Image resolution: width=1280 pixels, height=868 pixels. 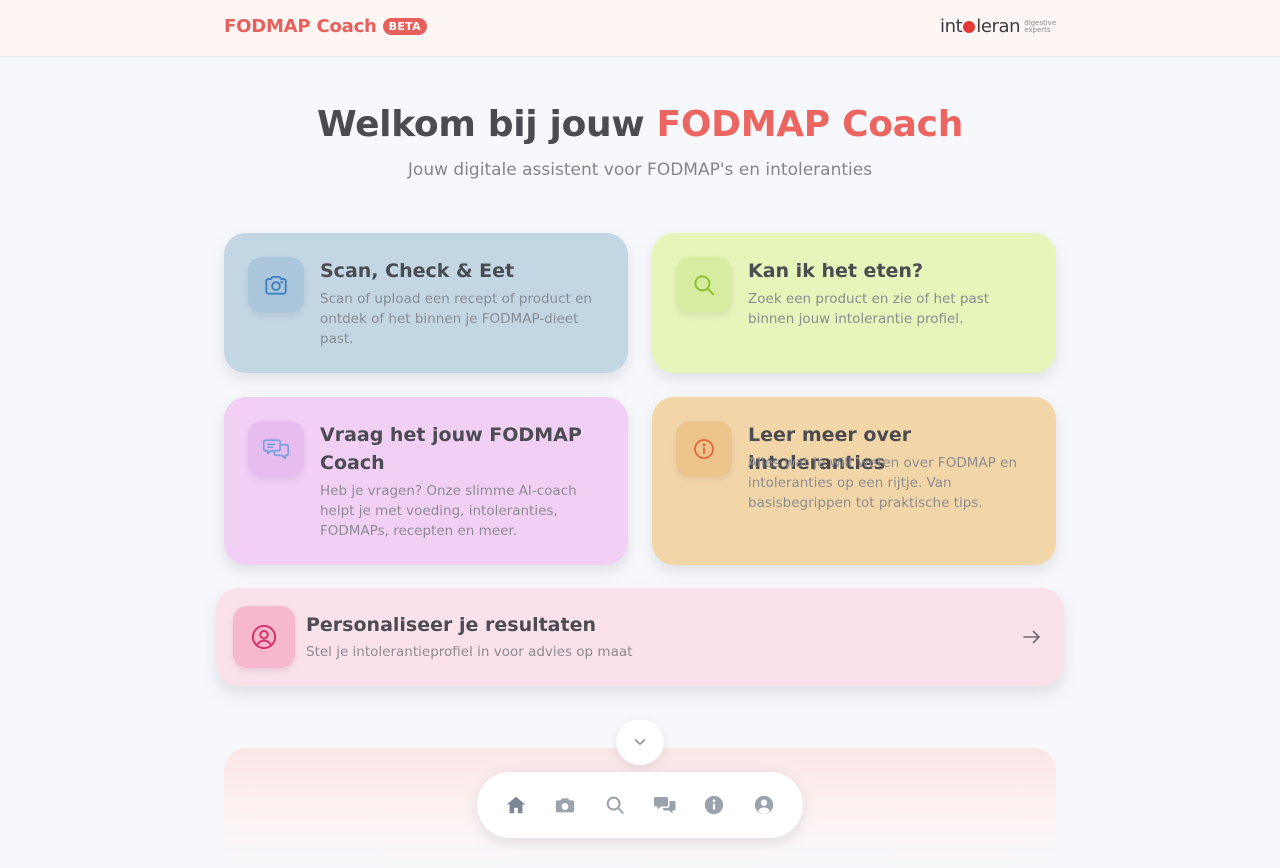 I want to click on beta-badge: BETA, so click(x=404, y=26).